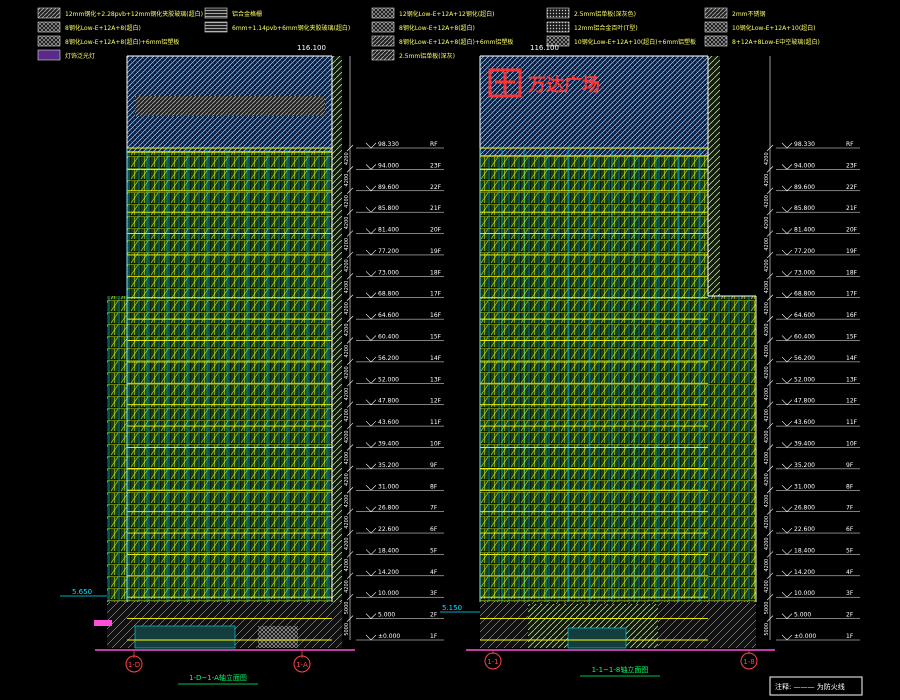  What do you see at coordinates (852, 358) in the screenshot?
I see `level-floor: 14F` at bounding box center [852, 358].